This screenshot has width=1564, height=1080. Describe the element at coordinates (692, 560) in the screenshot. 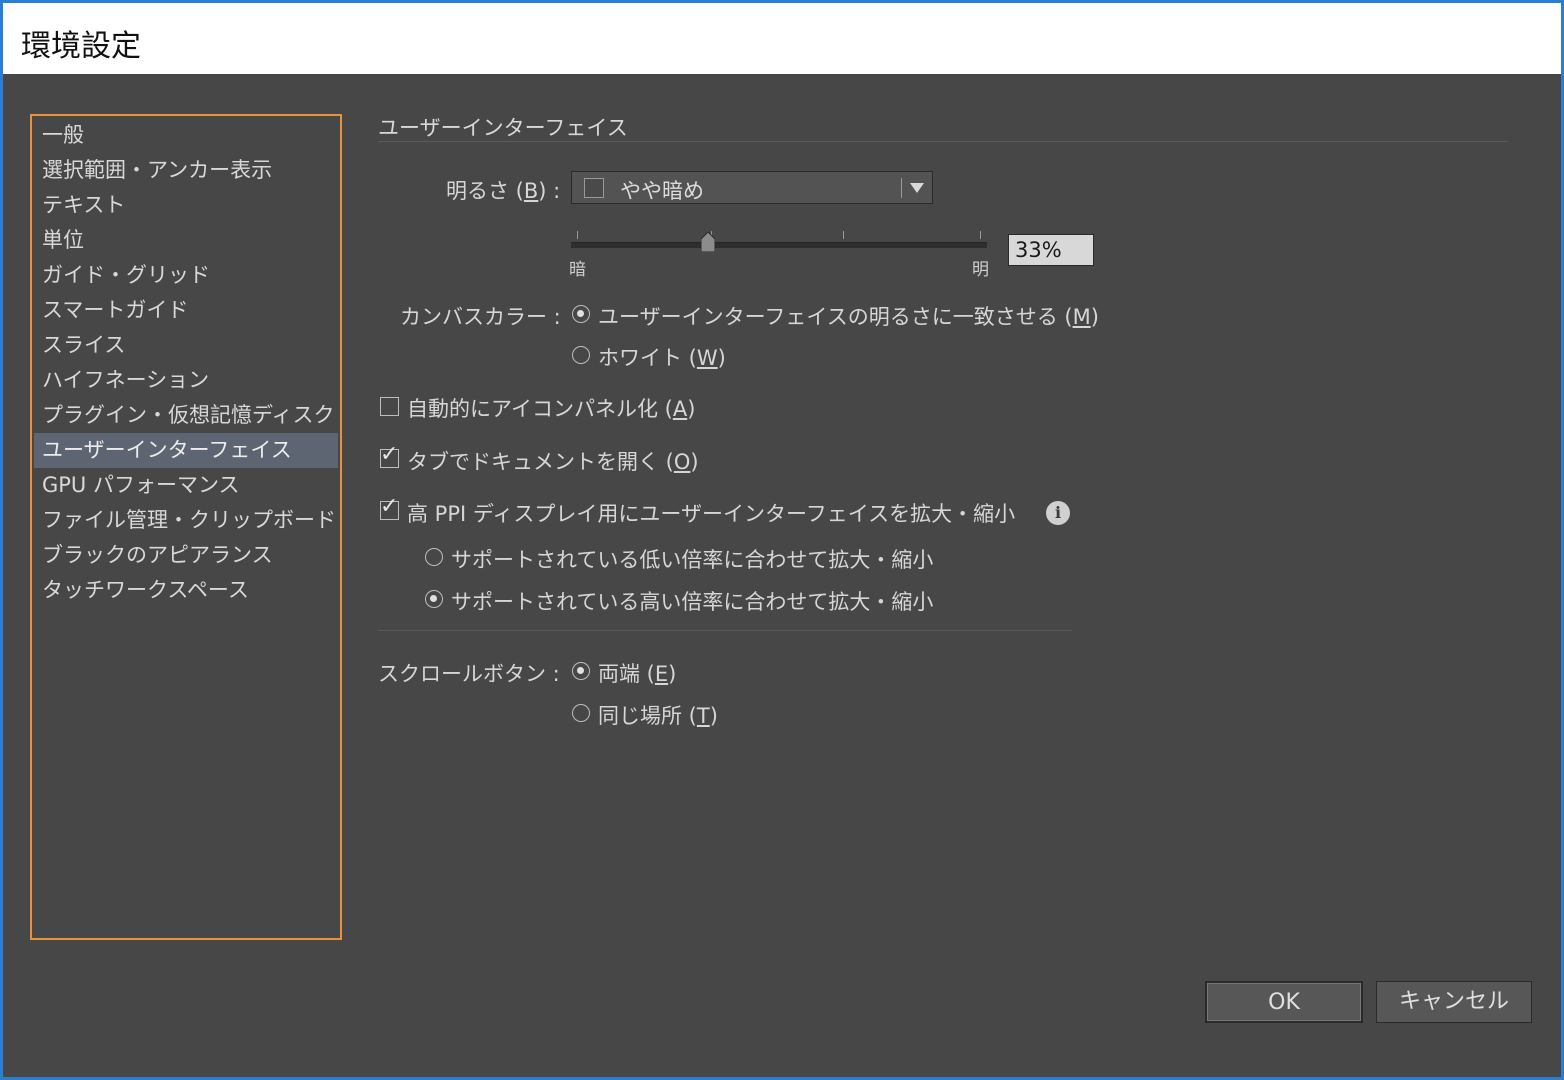

I see `ppi-low-scale-label: サポートされている低い倍率に合わせて拡大・縮小` at that location.